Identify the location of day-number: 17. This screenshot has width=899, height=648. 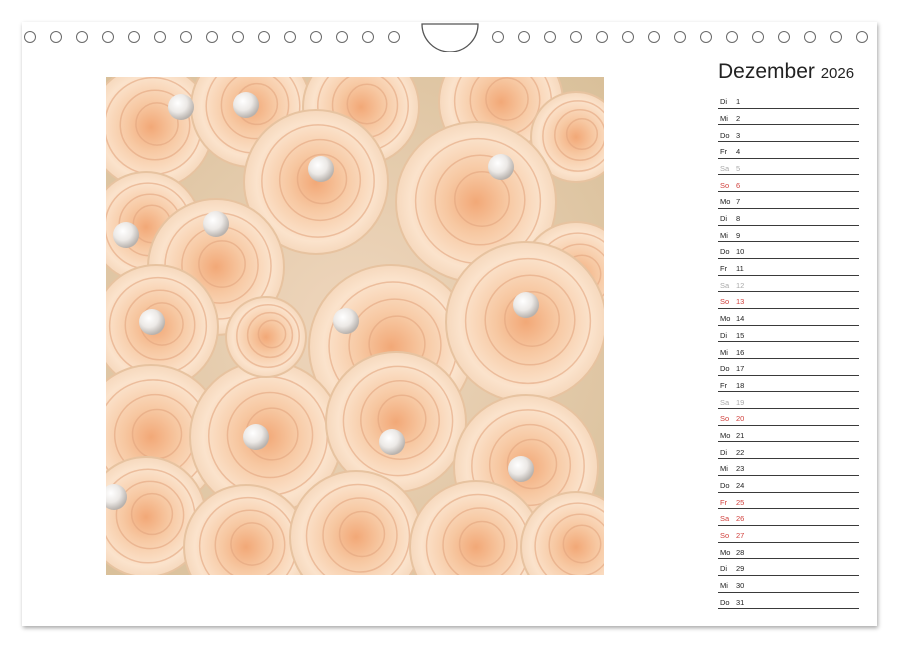
(740, 369).